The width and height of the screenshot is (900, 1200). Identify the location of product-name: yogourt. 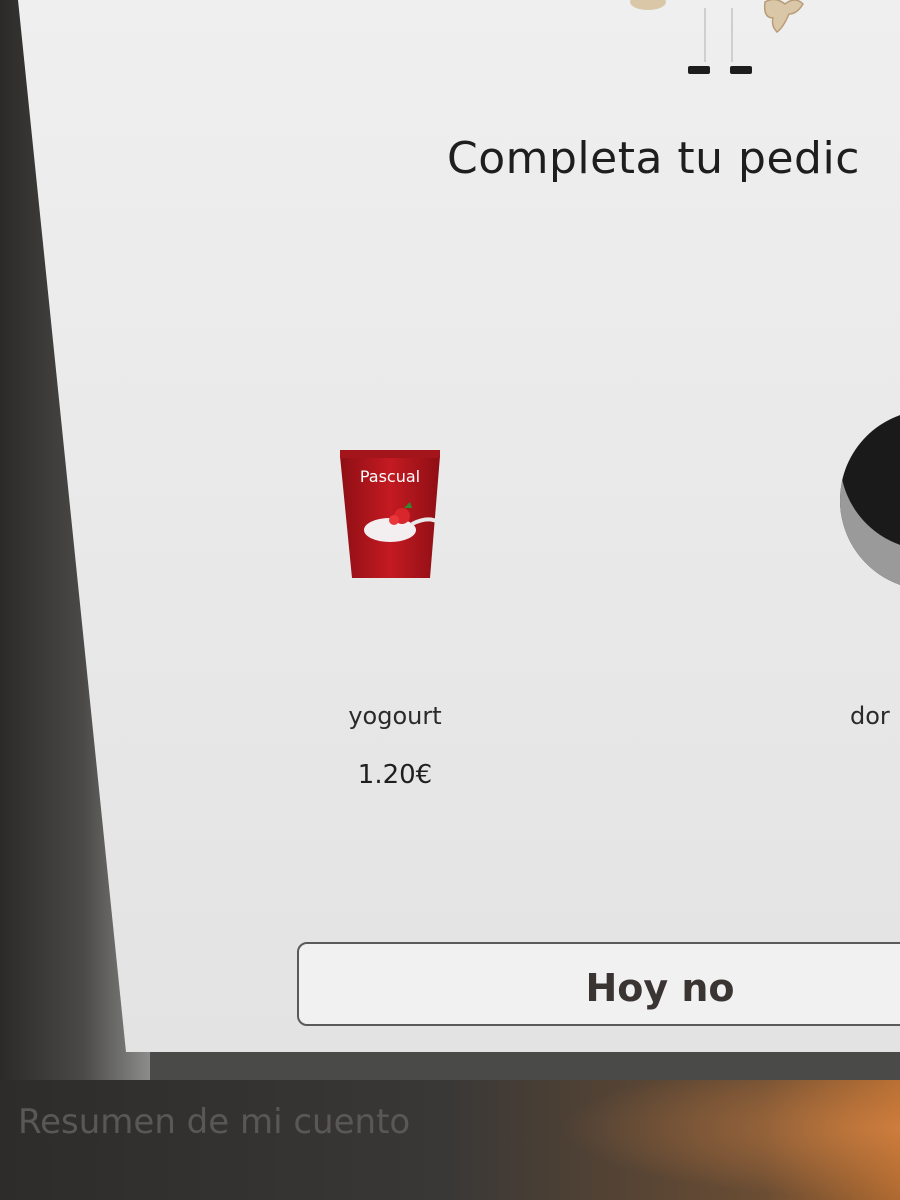
(395, 716).